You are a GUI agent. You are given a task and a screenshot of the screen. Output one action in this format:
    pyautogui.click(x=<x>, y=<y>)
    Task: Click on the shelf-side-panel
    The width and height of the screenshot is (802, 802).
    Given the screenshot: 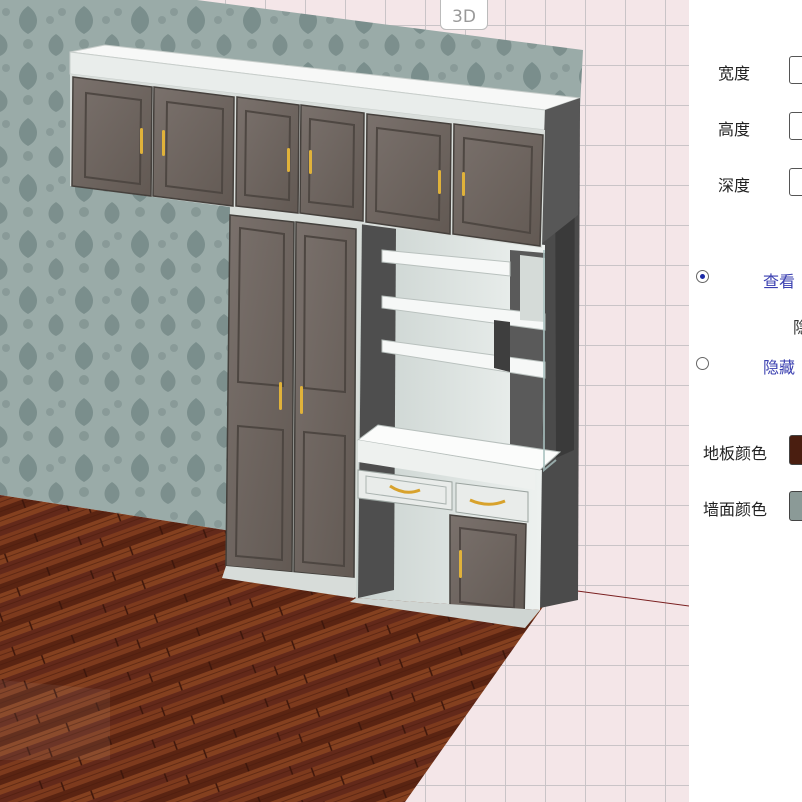 What is the action you would take?
    pyautogui.click(x=532, y=288)
    